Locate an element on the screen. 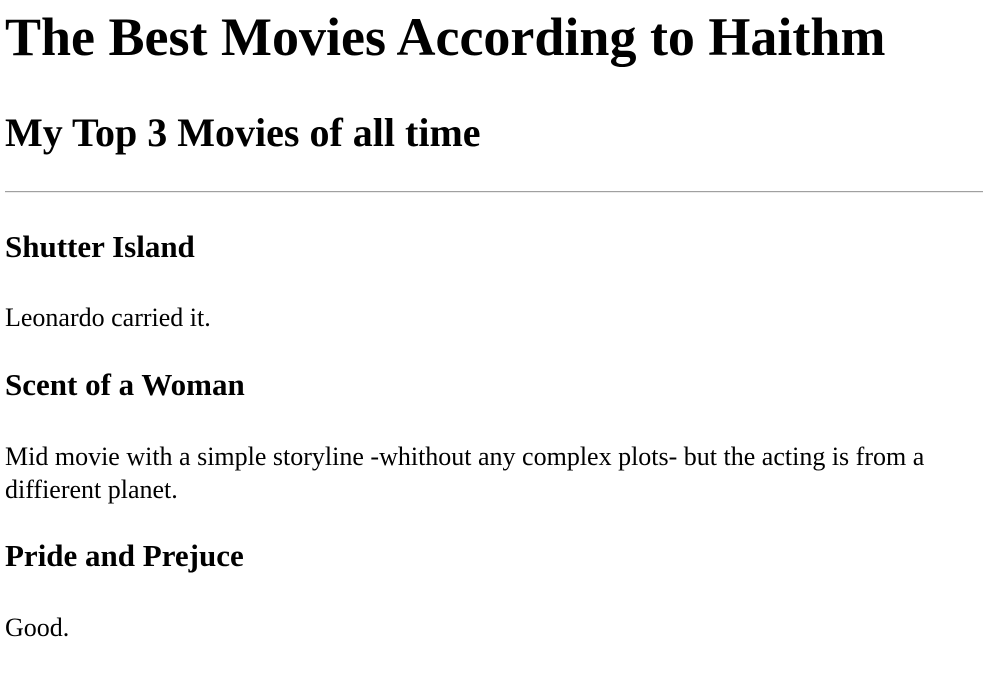 The width and height of the screenshot is (985, 683). movie-title-shutter-island: Shutter Island is located at coordinates (100, 246).